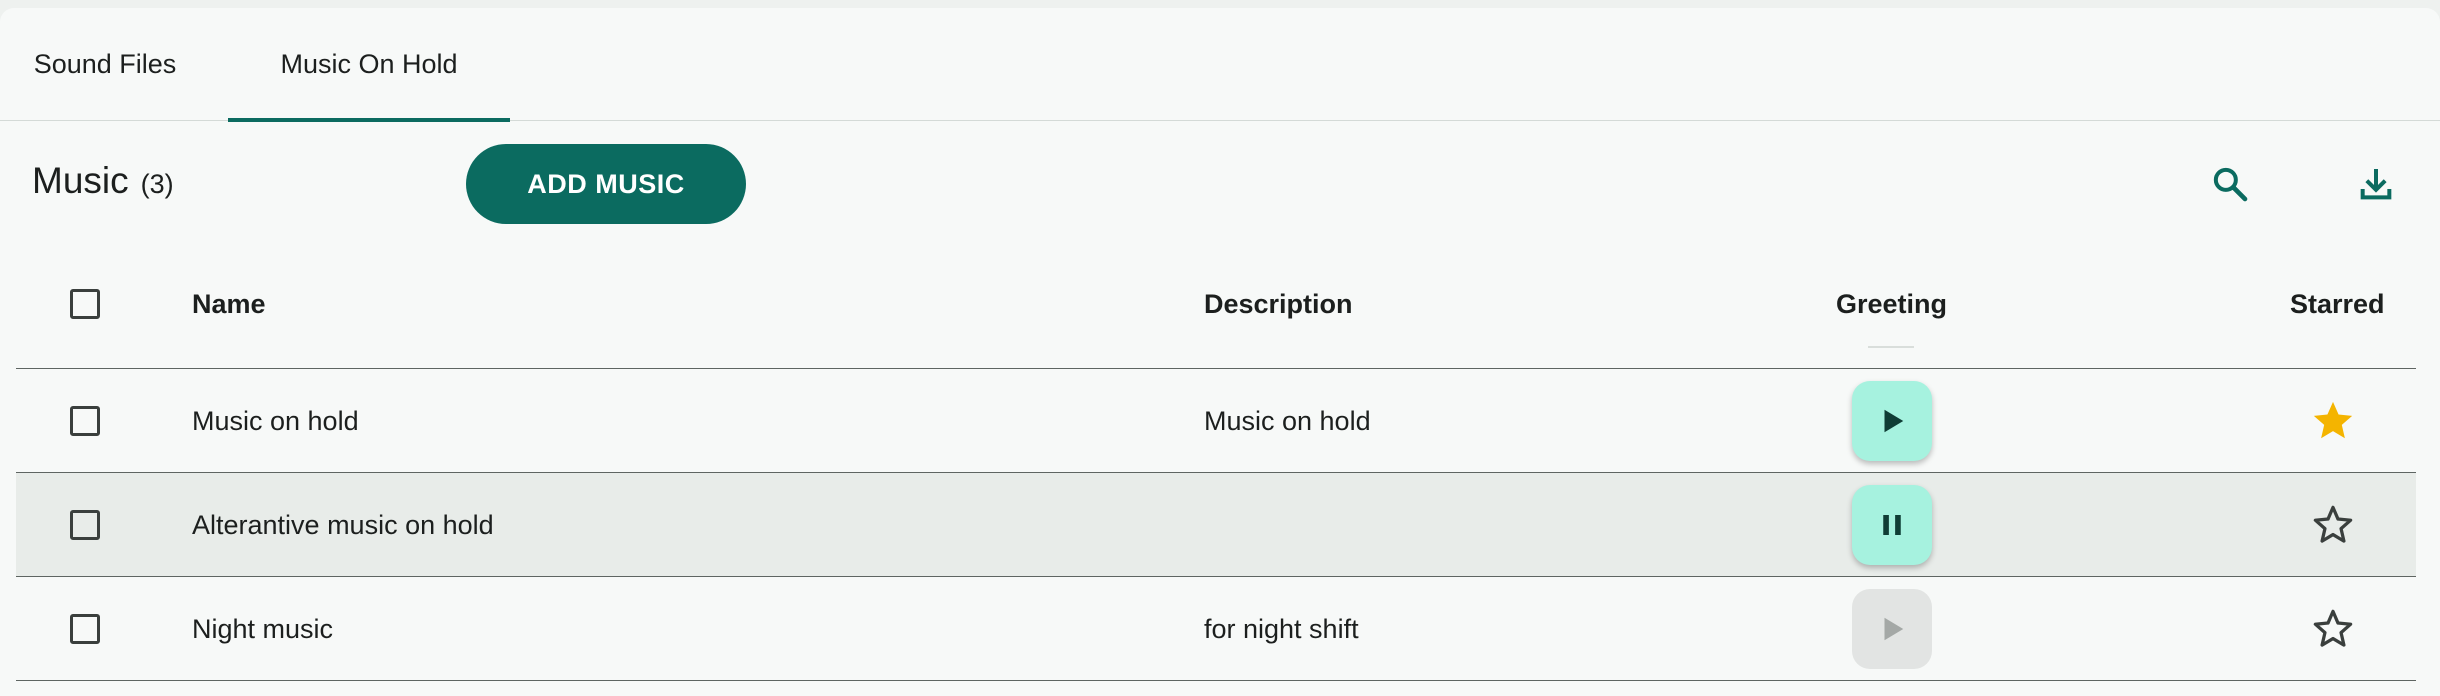 The height and width of the screenshot is (696, 2440). I want to click on search-button, so click(2230, 184).